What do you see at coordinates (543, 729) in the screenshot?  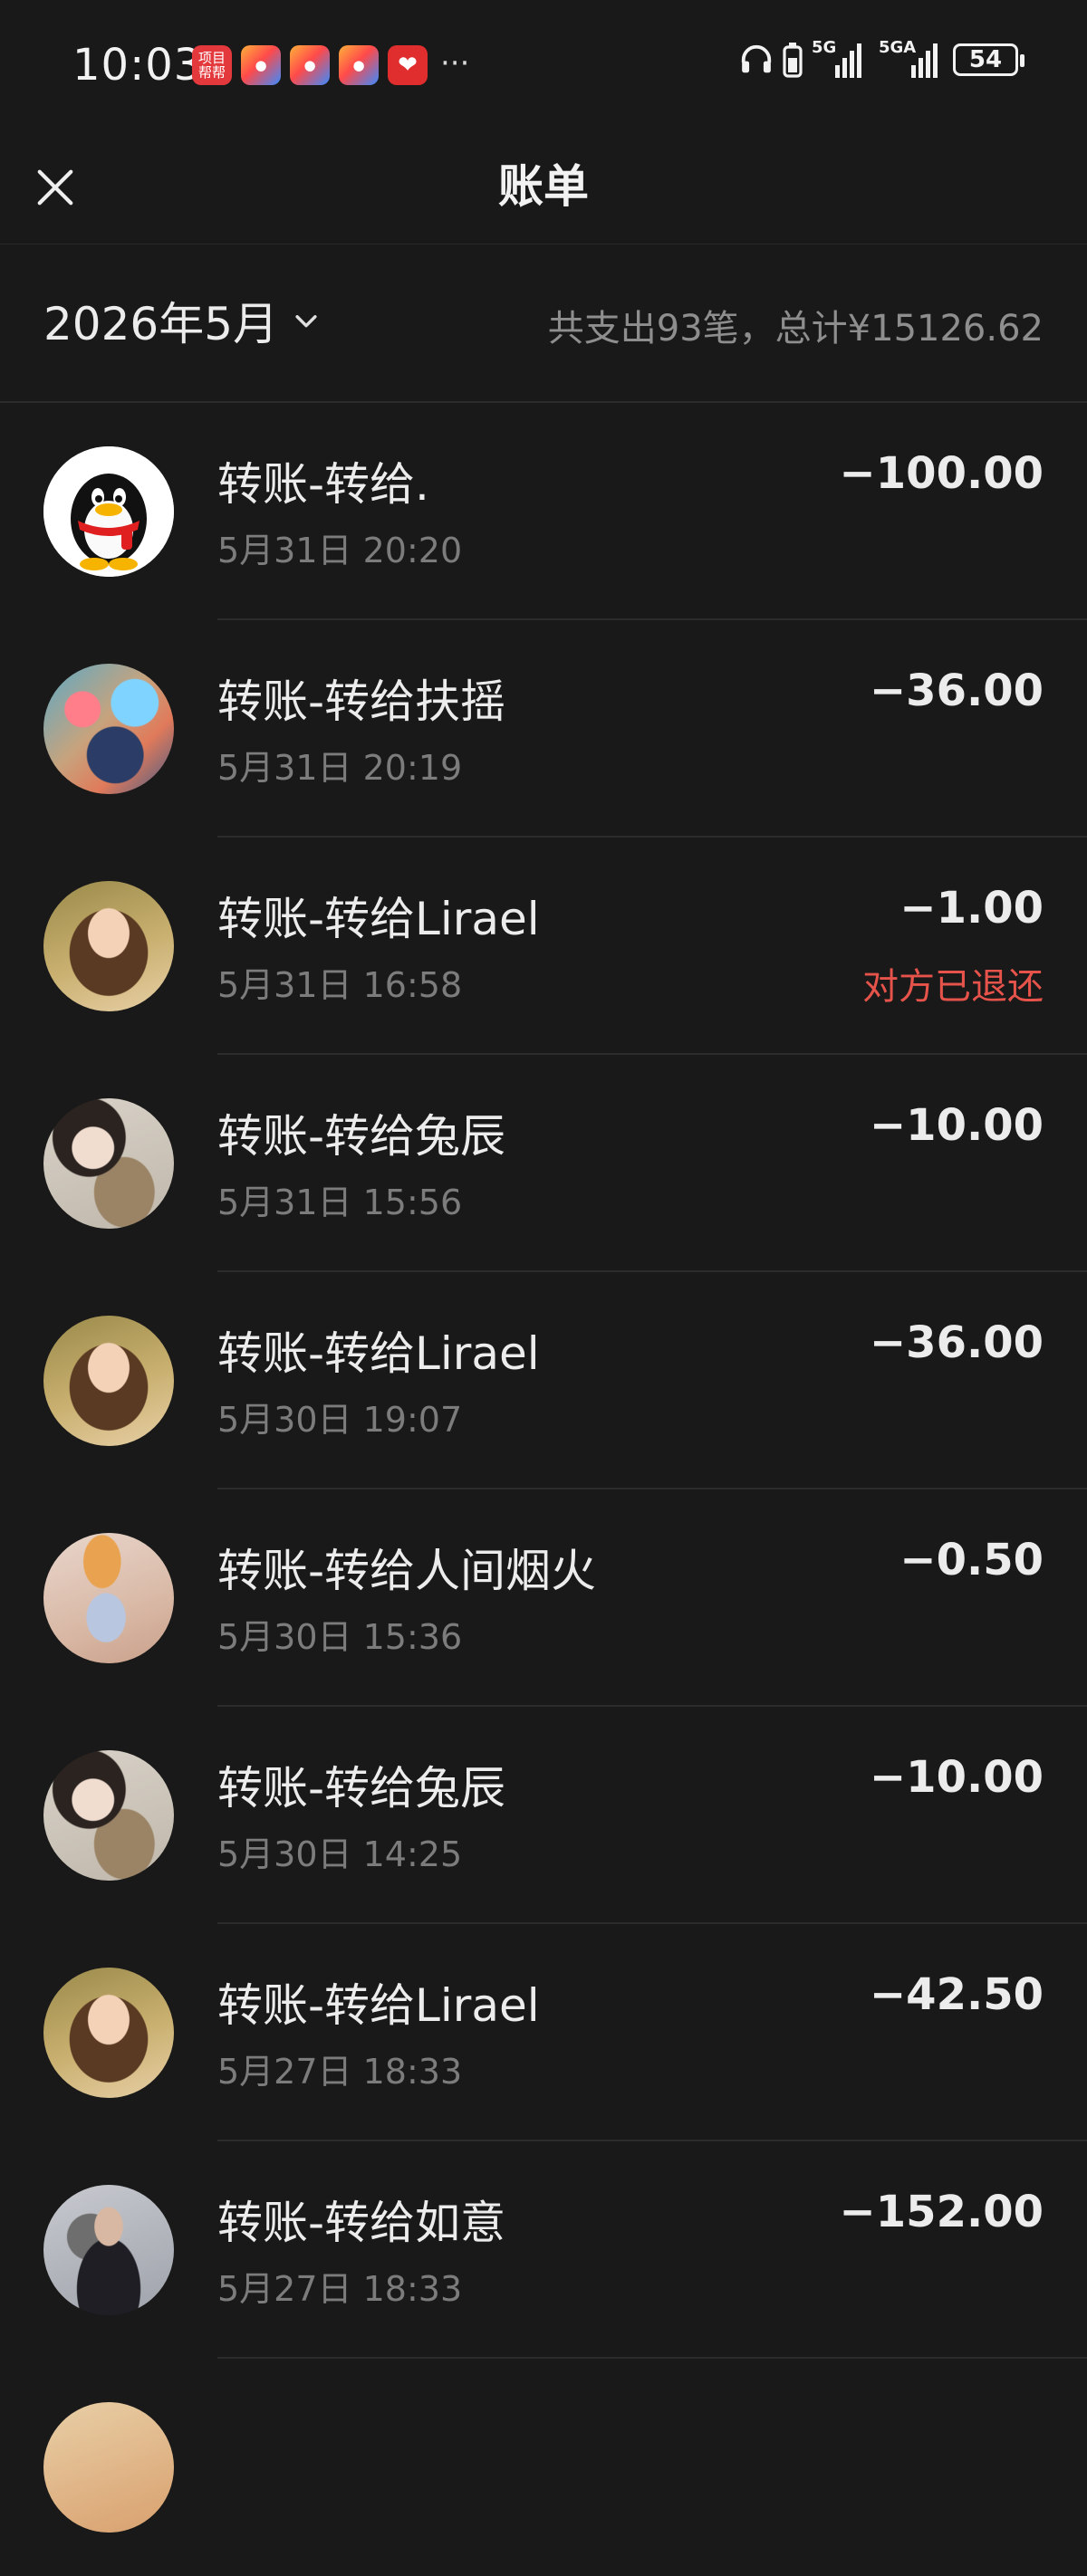 I see `transaction-row: 转账-转给扶摇 5月31日 20:19 −36.00` at bounding box center [543, 729].